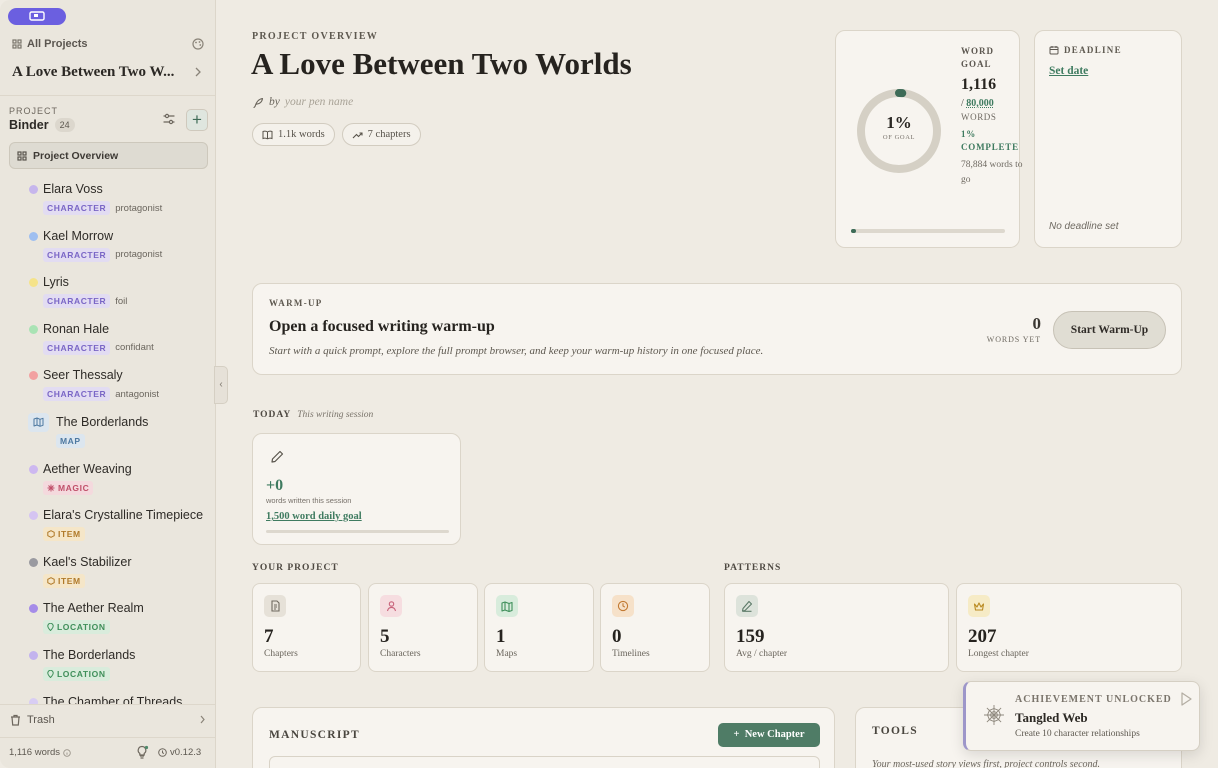 This screenshot has height=768, width=1218. I want to click on sidebar-item: The Borderlands LOCATION, so click(107, 669).